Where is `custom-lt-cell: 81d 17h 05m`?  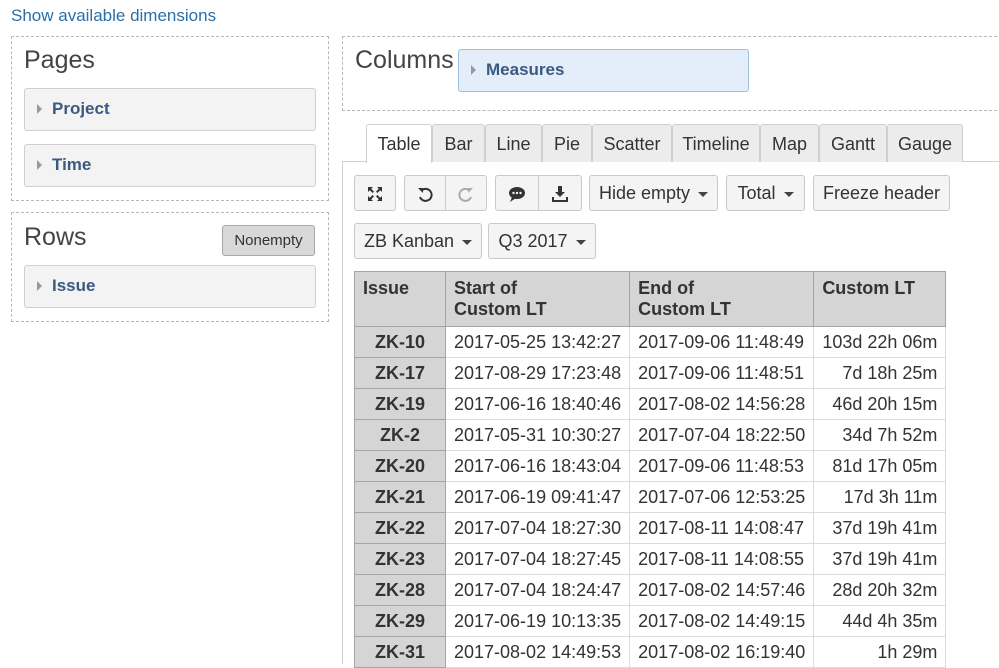
custom-lt-cell: 81d 17h 05m is located at coordinates (880, 466).